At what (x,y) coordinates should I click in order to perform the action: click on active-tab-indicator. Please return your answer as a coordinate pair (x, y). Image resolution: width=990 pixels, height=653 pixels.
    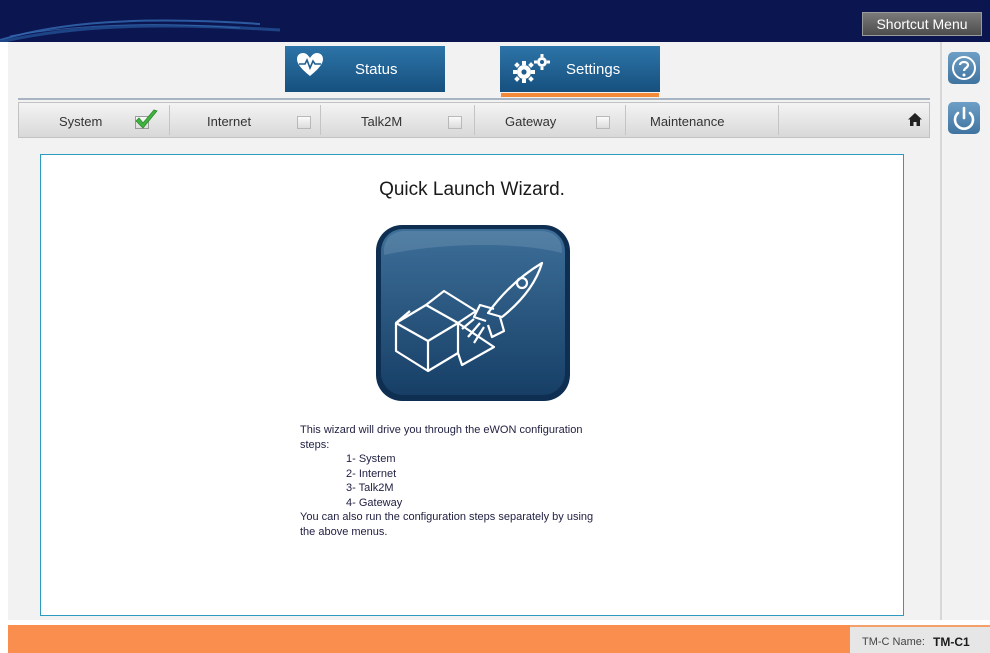
    Looking at the image, I should click on (580, 95).